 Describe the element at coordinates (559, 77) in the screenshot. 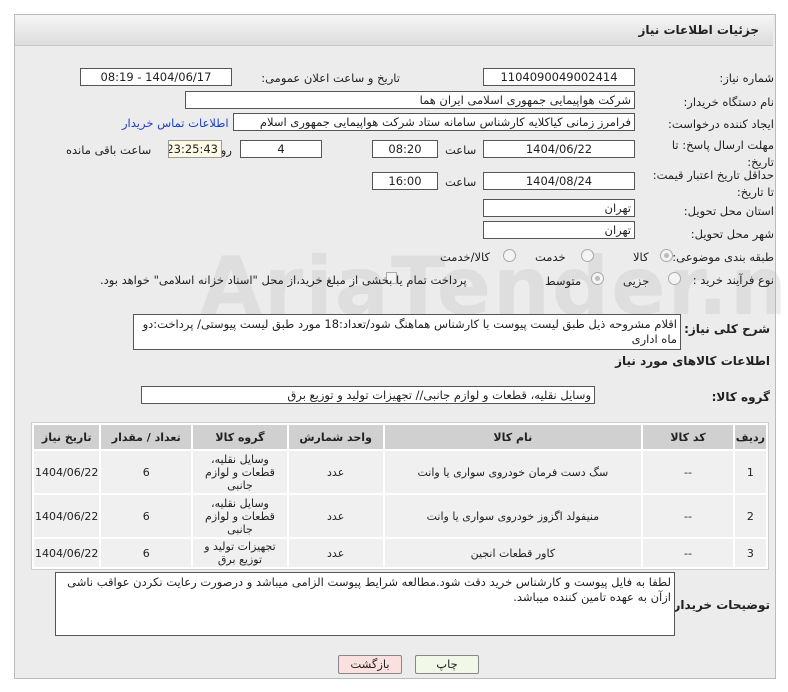

I see `need-number-field: 1104090049002414` at that location.